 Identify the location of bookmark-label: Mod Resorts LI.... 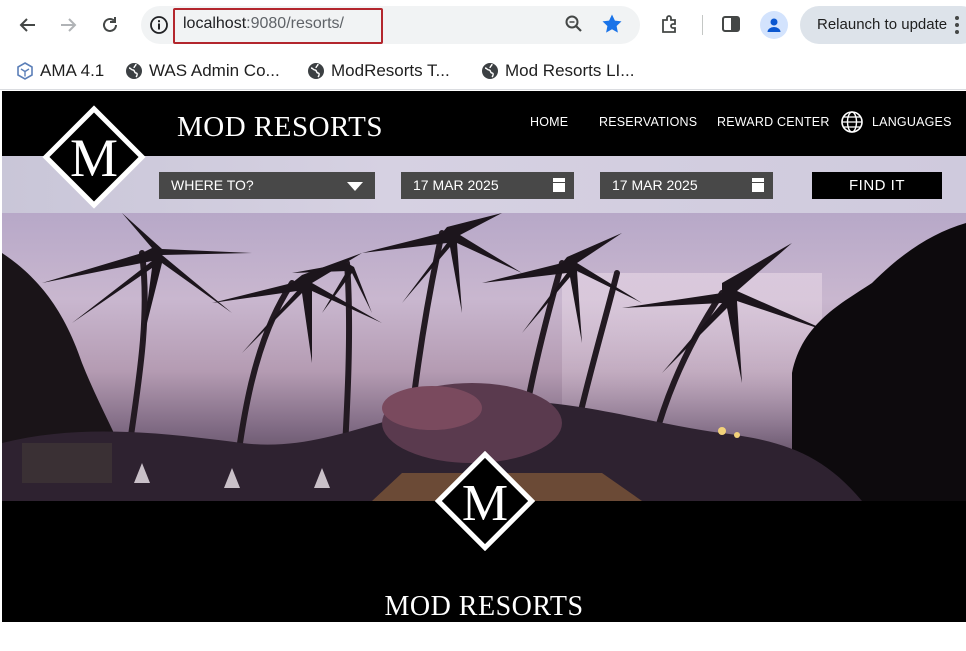
(570, 70).